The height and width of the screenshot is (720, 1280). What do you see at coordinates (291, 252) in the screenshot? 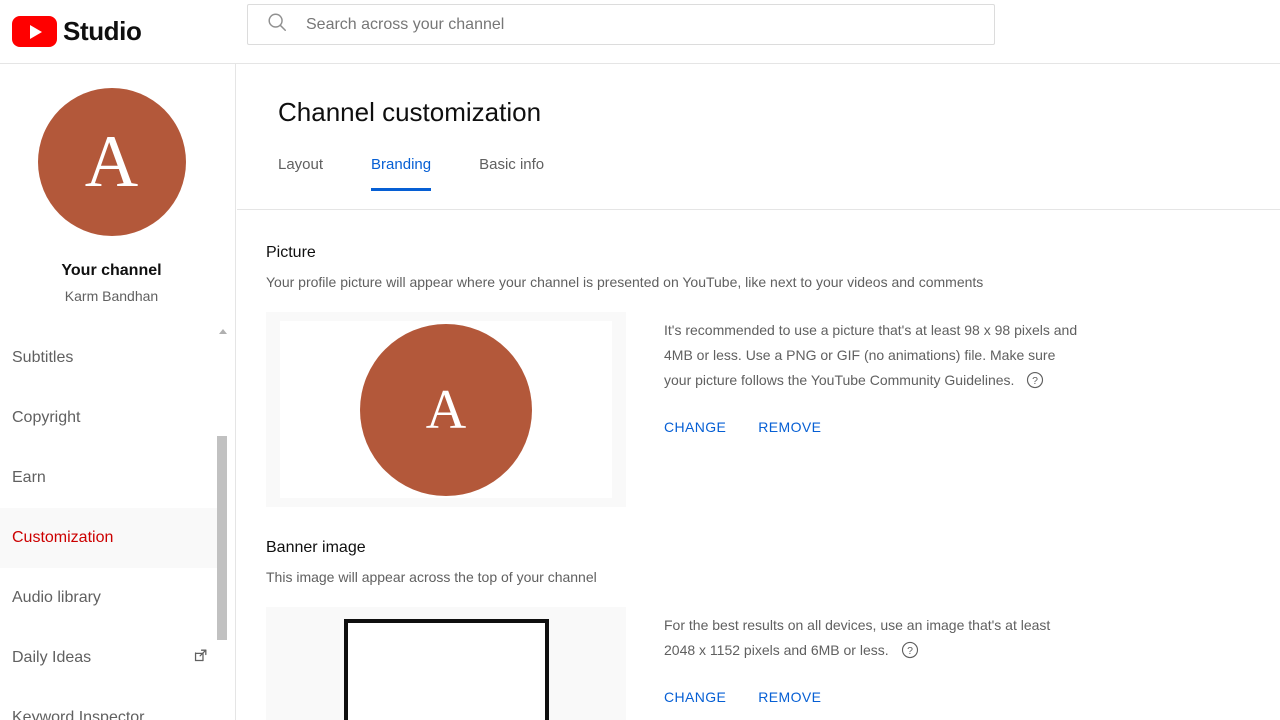
I see `picture-heading: Picture` at bounding box center [291, 252].